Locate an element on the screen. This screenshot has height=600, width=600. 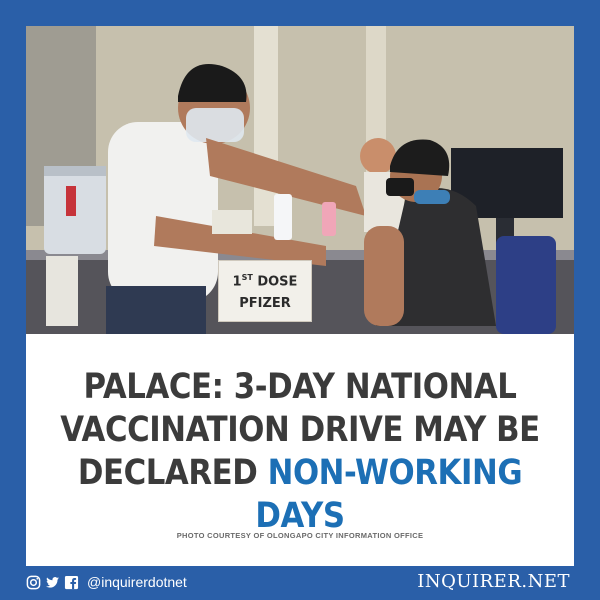
dose-sign-line1: 1ST DOSE is located at coordinates (265, 280).